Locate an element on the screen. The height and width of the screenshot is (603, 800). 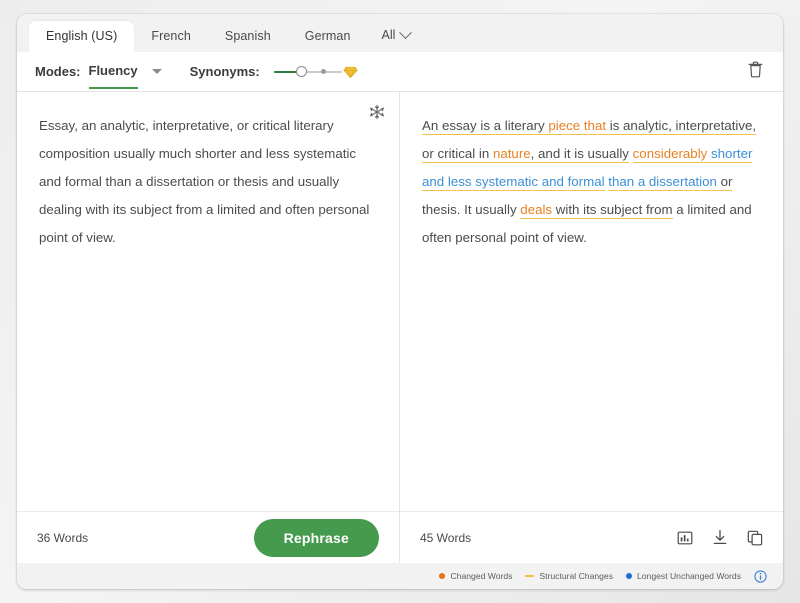
chevron-down-icon is located at coordinates (406, 32).